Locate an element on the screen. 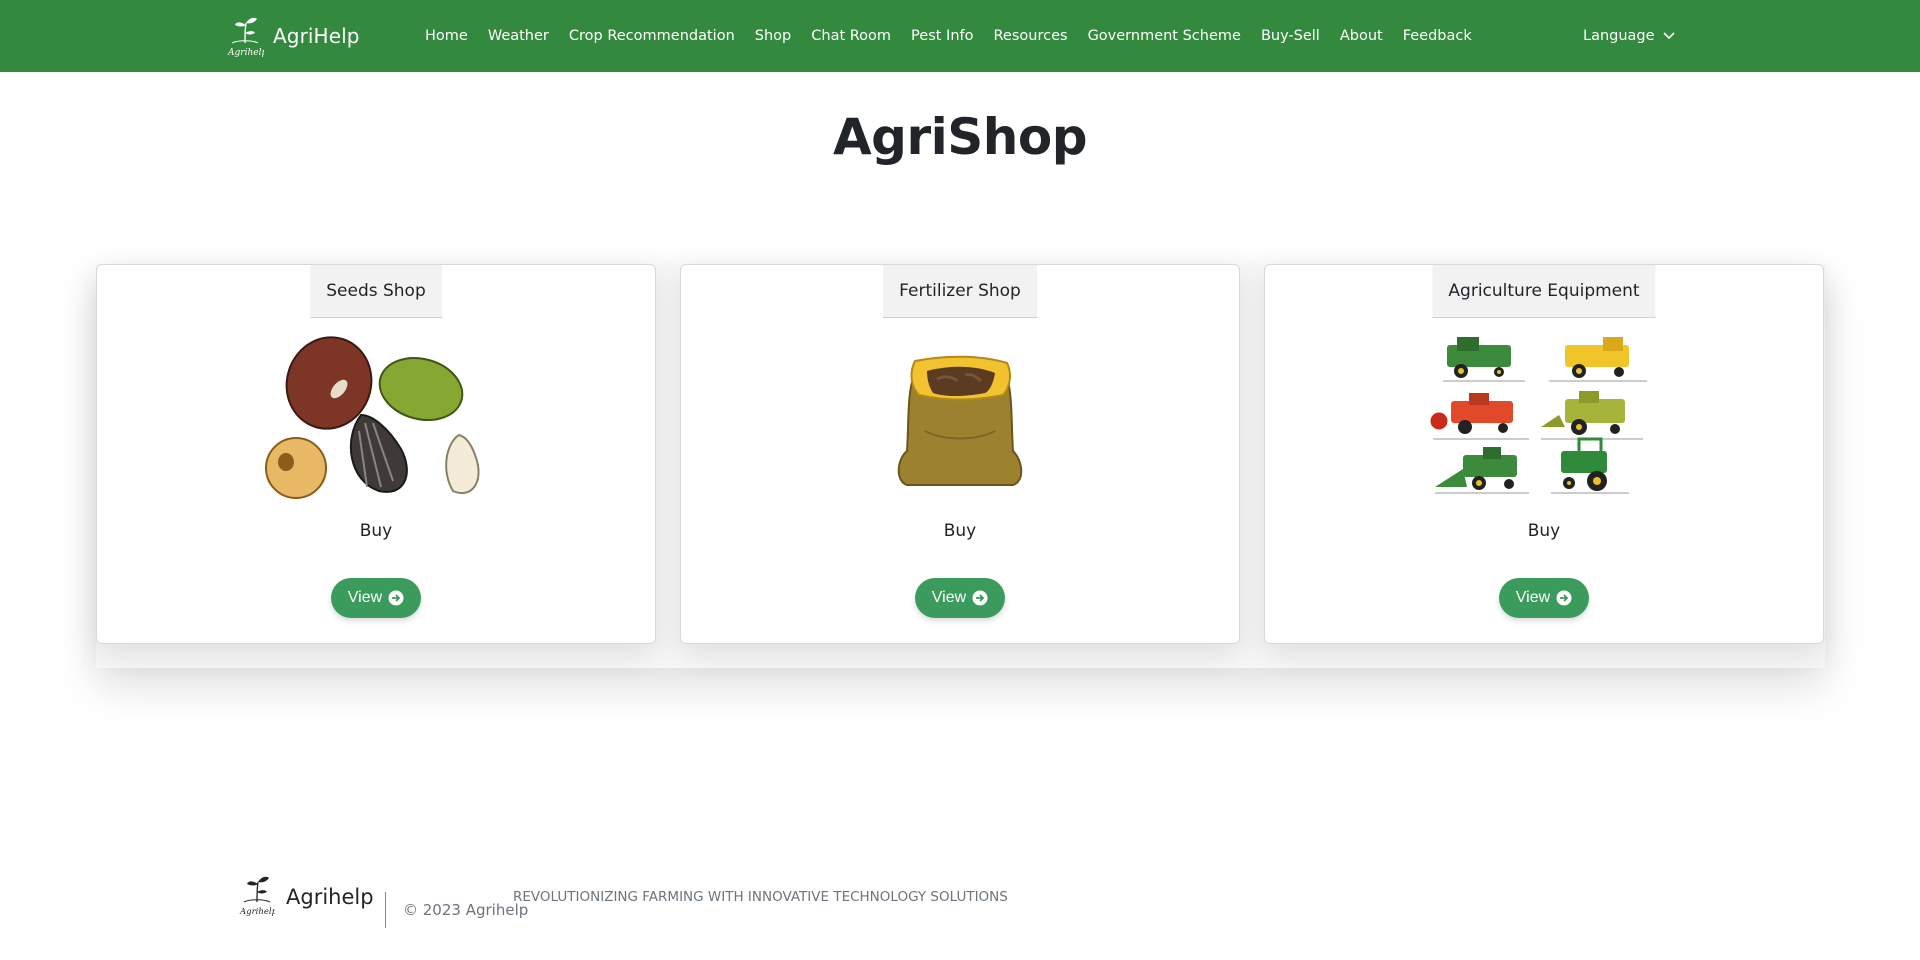  nav-resources: Resources is located at coordinates (1031, 36).